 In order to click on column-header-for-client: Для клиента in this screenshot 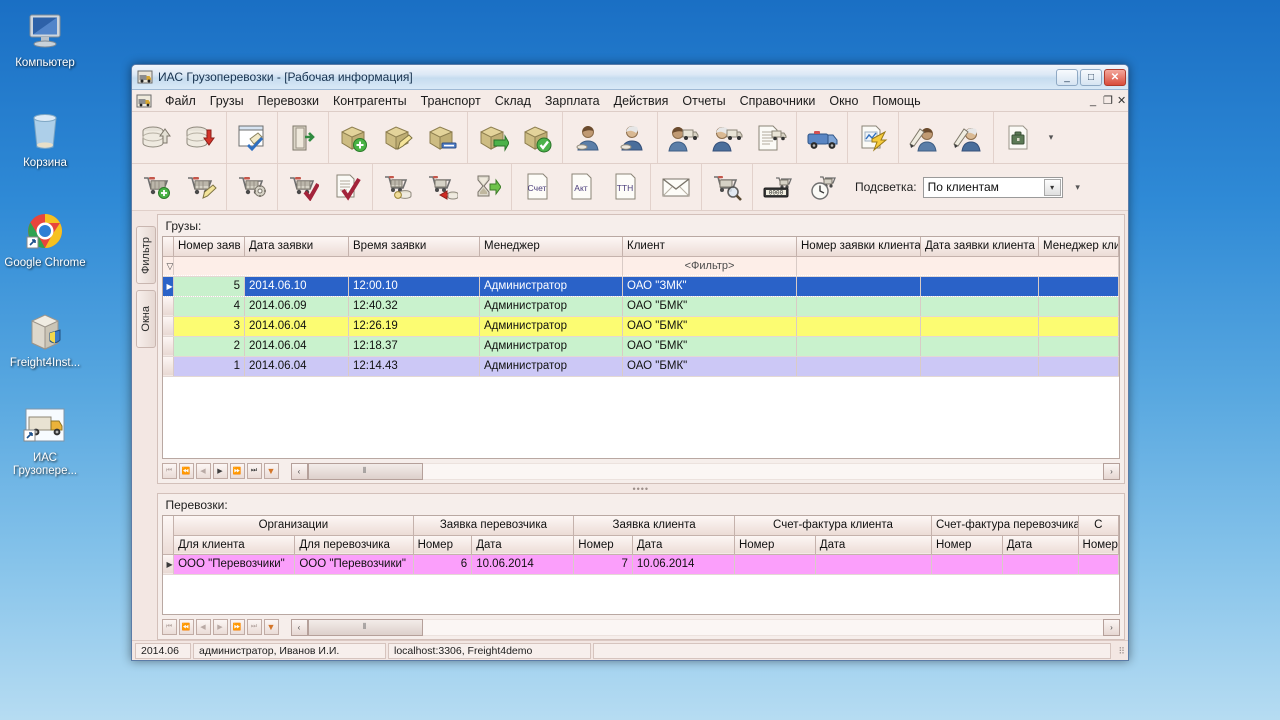, I will do `click(234, 545)`.